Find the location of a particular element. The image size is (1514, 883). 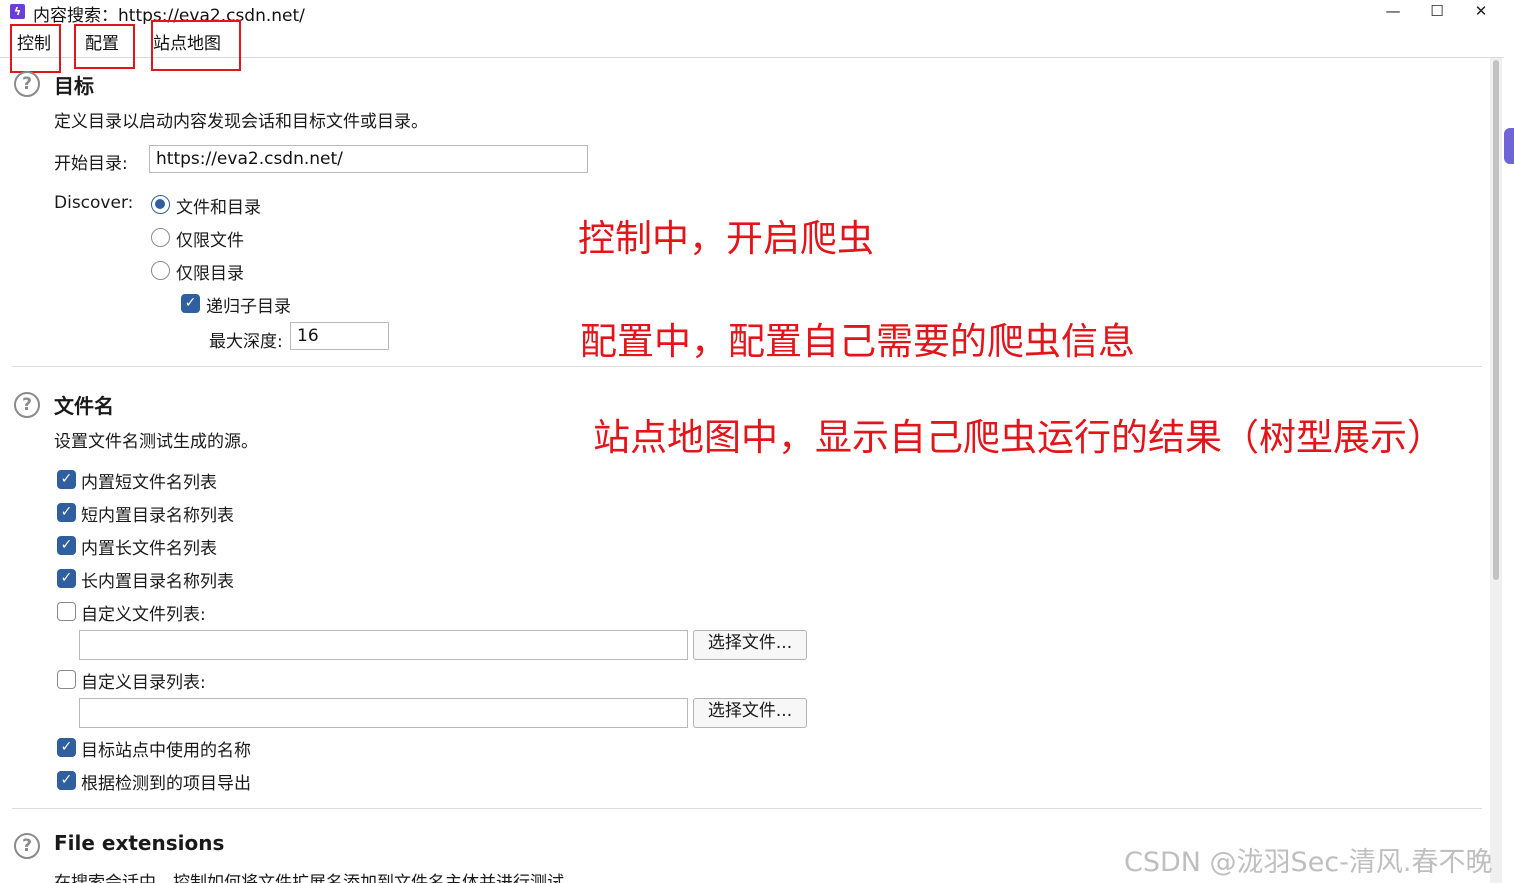

checkbox-label: 内置长文件名列表 is located at coordinates (149, 549).